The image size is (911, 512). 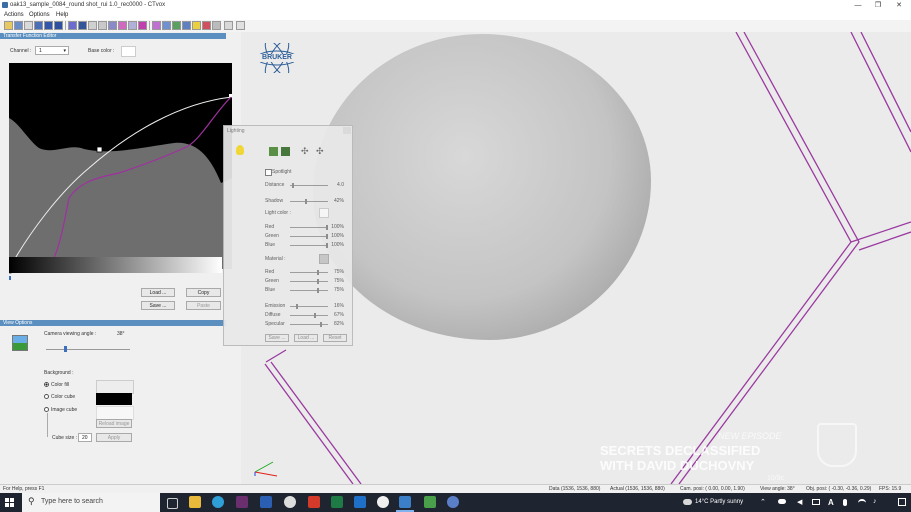 I want to click on slack-icon, so click(x=242, y=502).